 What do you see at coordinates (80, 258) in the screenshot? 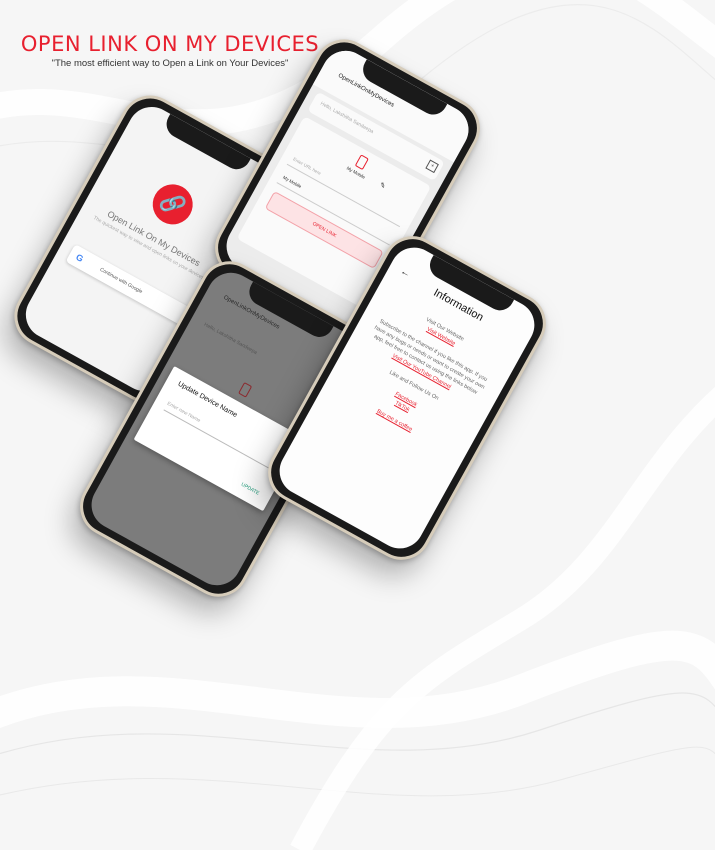
I see `google-icon: G` at bounding box center [80, 258].